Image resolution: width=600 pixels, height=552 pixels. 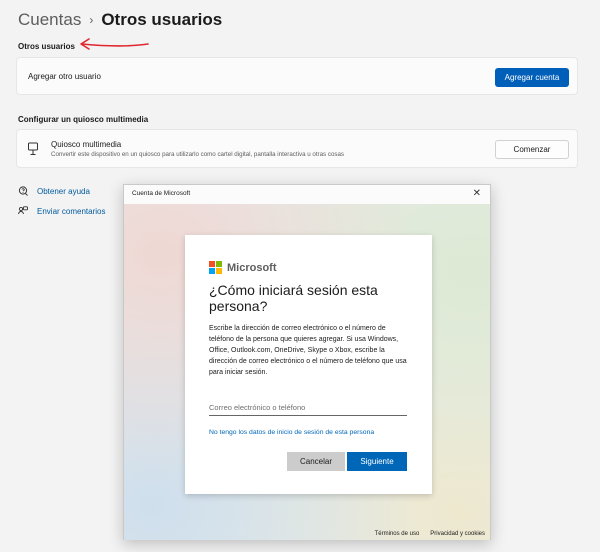 I want to click on dialog-heading: ¿Cómo iniciará sesión esta persona?, so click(x=293, y=298).